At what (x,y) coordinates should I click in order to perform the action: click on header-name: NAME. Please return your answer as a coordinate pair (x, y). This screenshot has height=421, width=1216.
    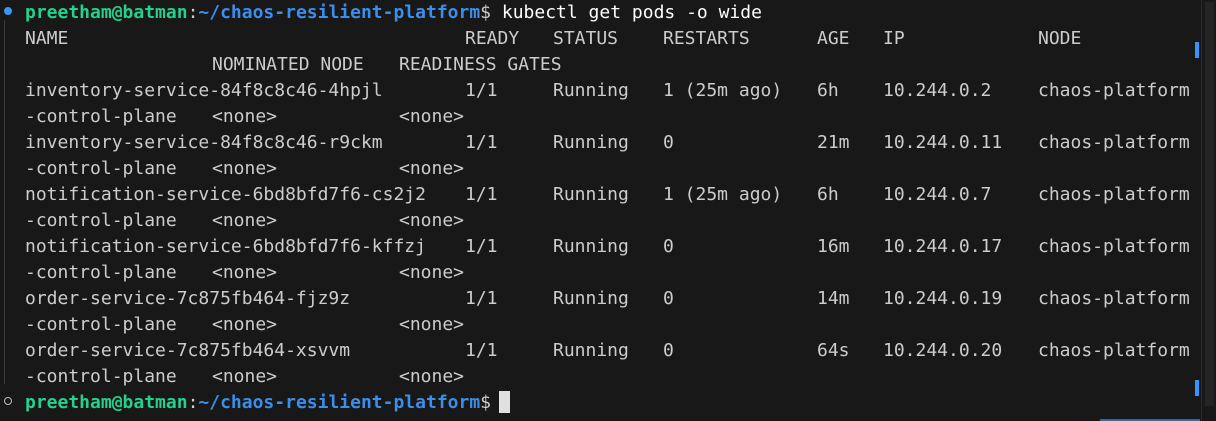
    Looking at the image, I should click on (47, 38).